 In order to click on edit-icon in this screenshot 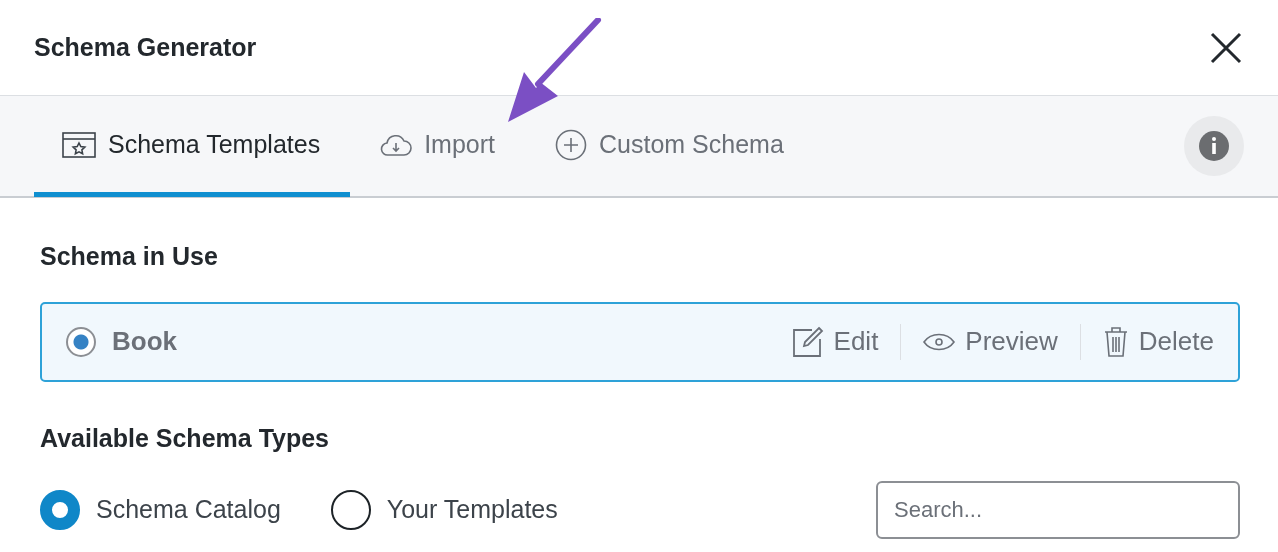, I will do `click(807, 341)`.